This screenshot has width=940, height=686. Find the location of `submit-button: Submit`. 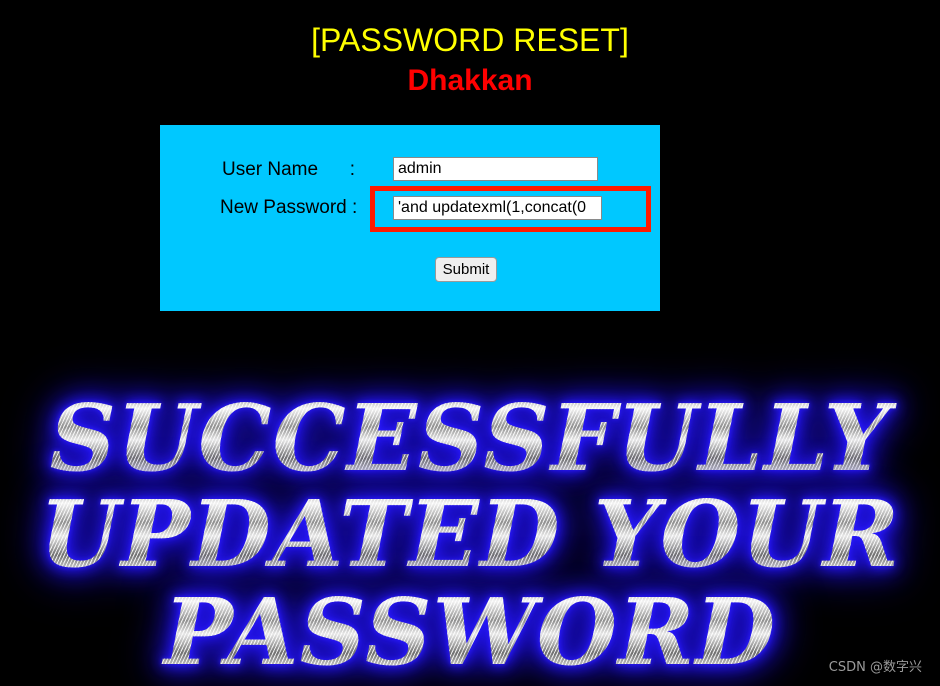

submit-button: Submit is located at coordinates (466, 269).